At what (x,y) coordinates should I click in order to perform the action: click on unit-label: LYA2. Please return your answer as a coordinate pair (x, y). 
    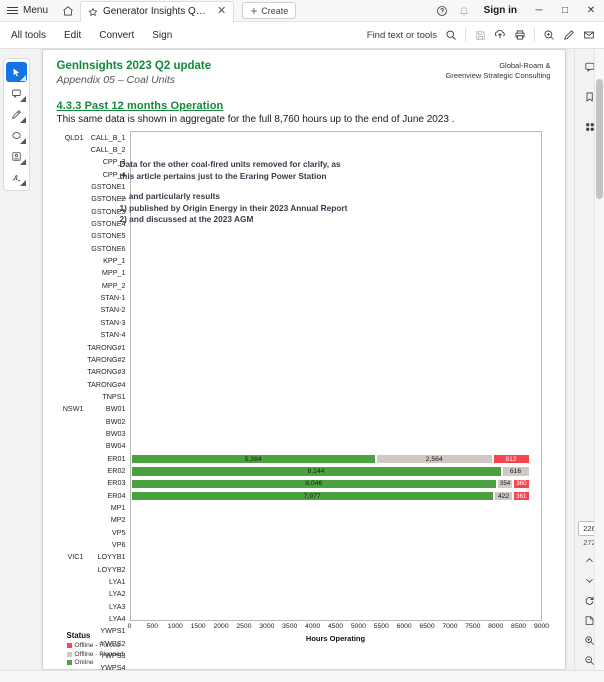
    Looking at the image, I should click on (117, 594).